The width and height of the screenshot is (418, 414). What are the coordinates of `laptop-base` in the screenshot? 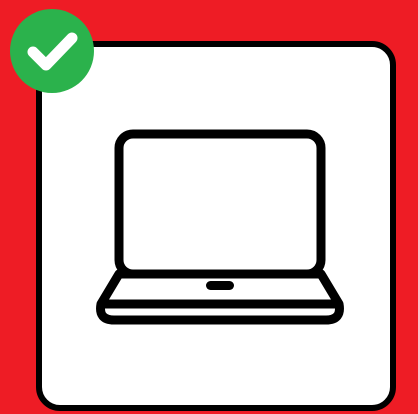 It's located at (220, 297).